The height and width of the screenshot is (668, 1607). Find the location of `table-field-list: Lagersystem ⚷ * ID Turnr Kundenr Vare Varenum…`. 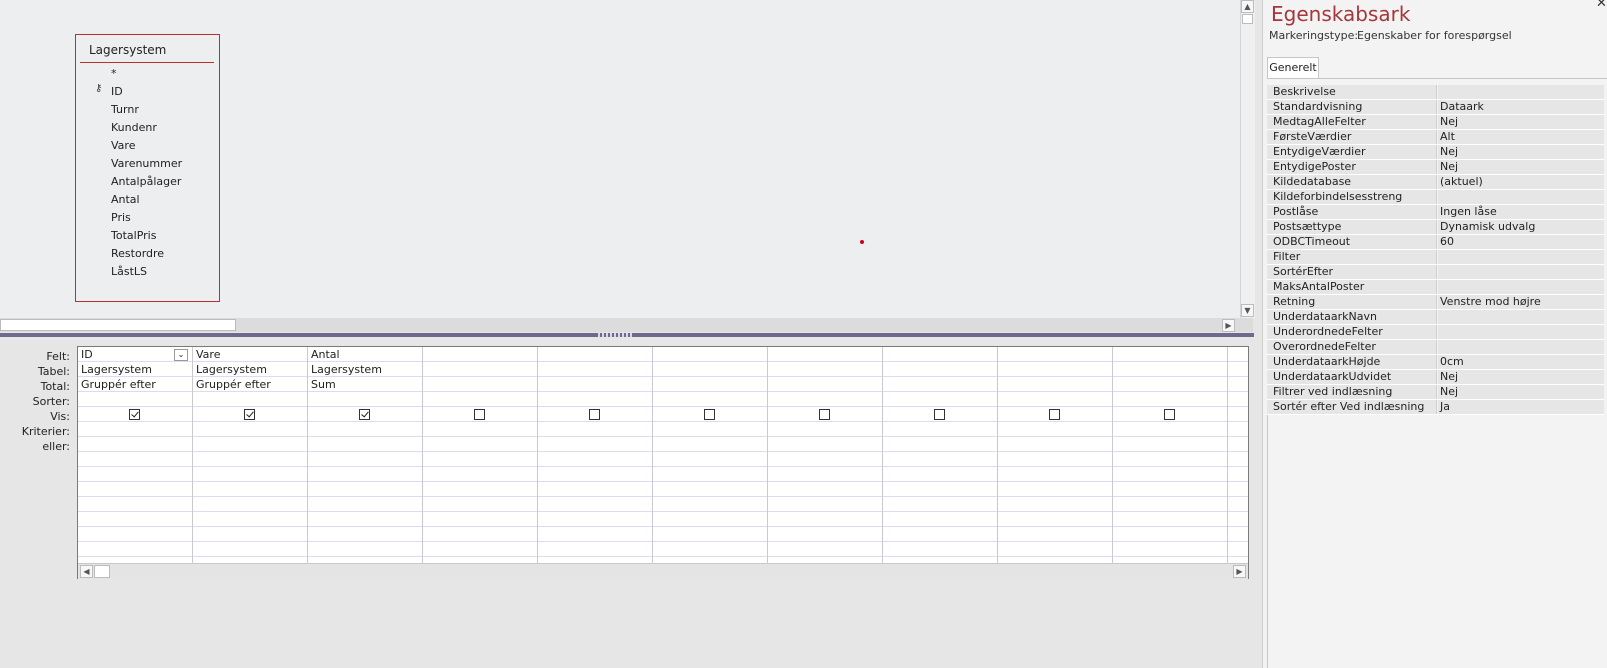

table-field-list: Lagersystem ⚷ * ID Turnr Kundenr Vare Varenum… is located at coordinates (147, 168).